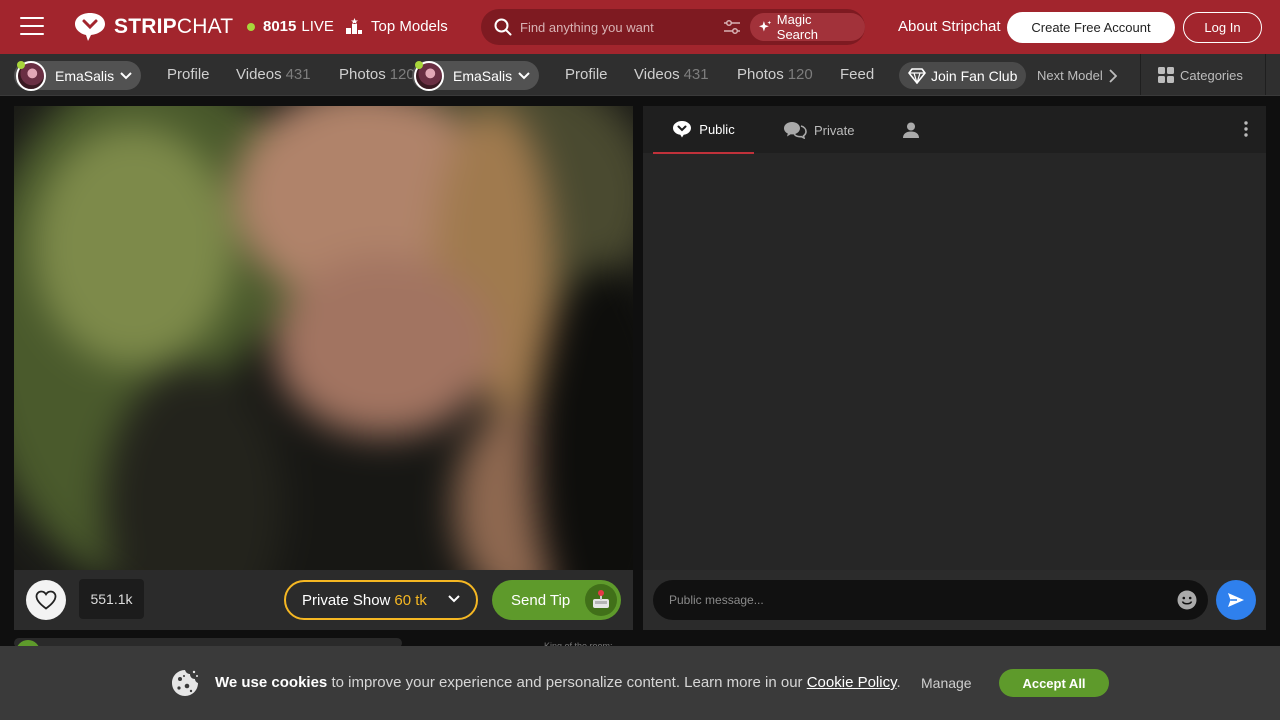 Image resolution: width=1280 pixels, height=720 pixels. What do you see at coordinates (1246, 129) in the screenshot?
I see `more-options-icon` at bounding box center [1246, 129].